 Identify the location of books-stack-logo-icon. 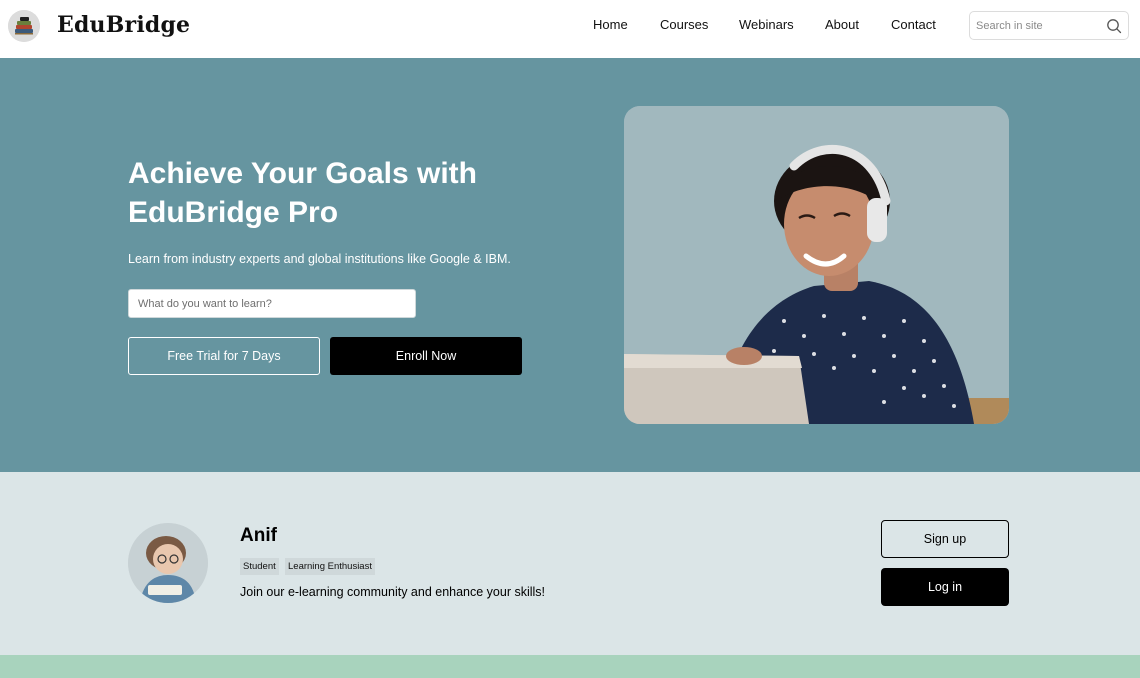
(24, 26).